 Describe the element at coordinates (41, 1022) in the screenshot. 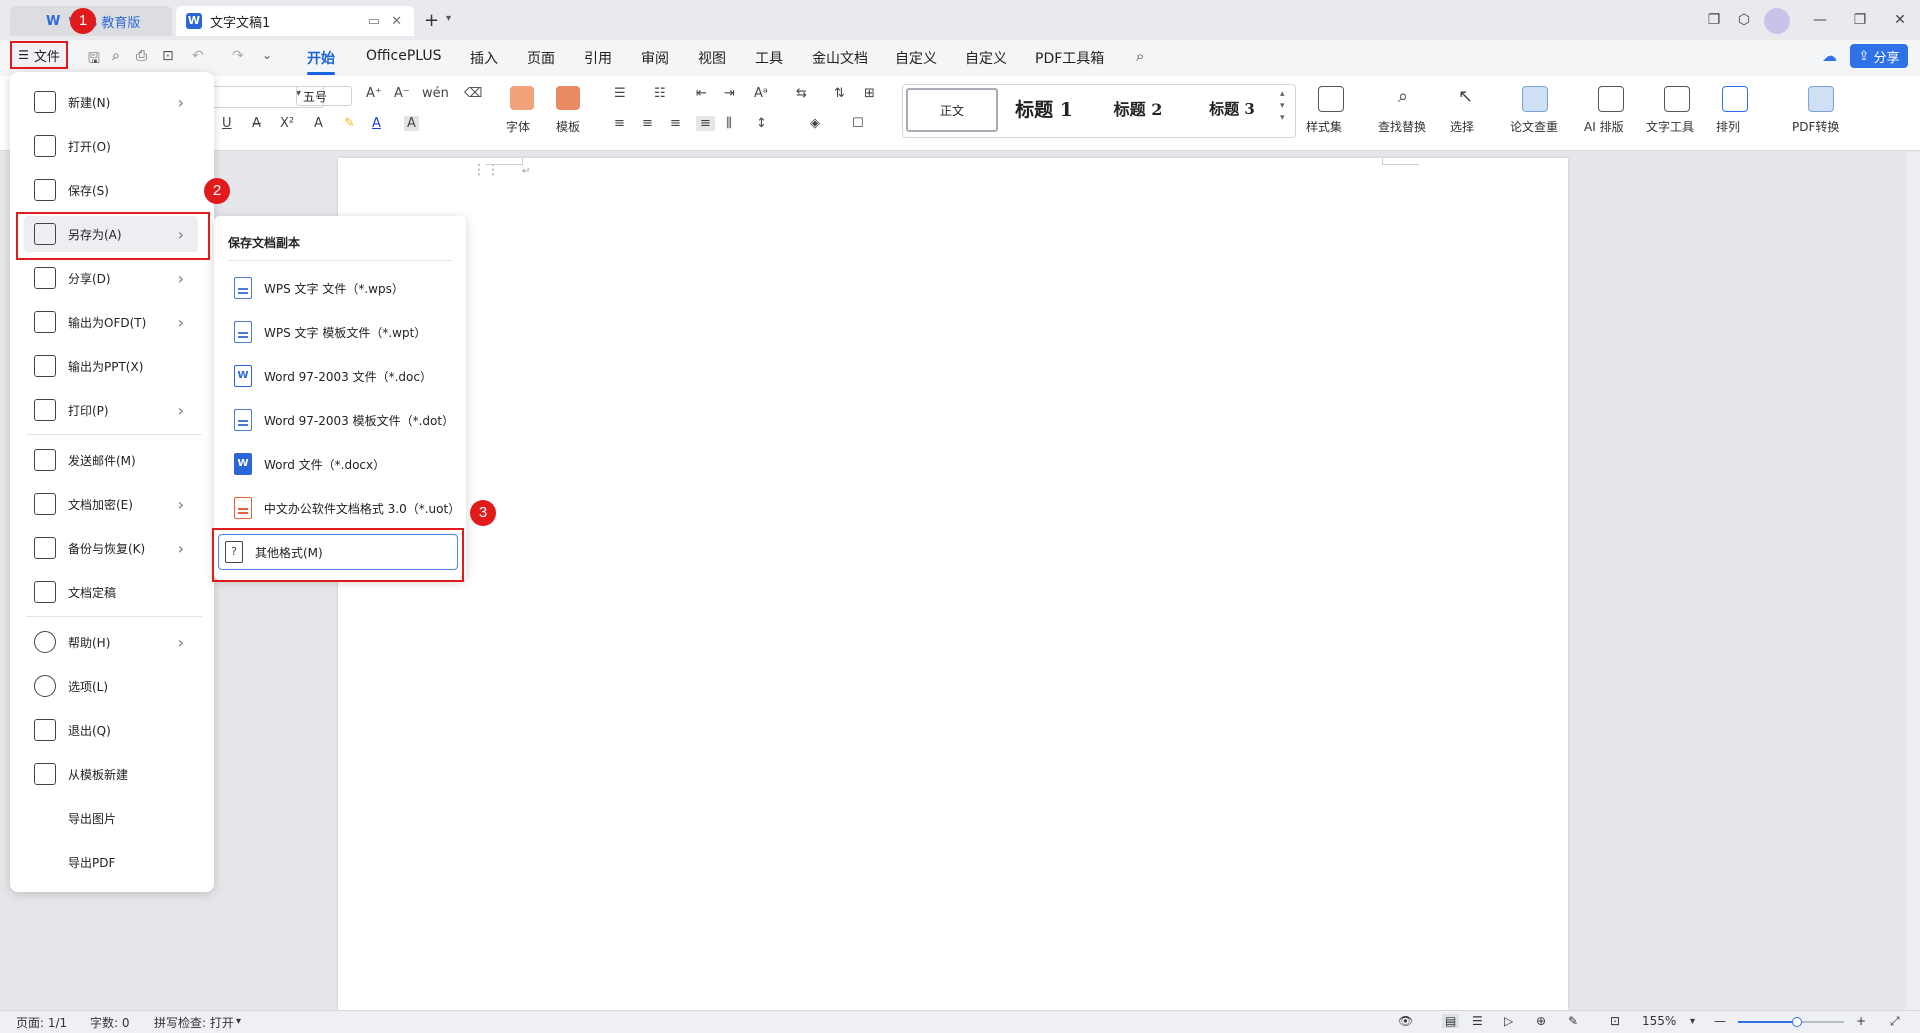

I see `page-count: 页面: 1/1` at that location.